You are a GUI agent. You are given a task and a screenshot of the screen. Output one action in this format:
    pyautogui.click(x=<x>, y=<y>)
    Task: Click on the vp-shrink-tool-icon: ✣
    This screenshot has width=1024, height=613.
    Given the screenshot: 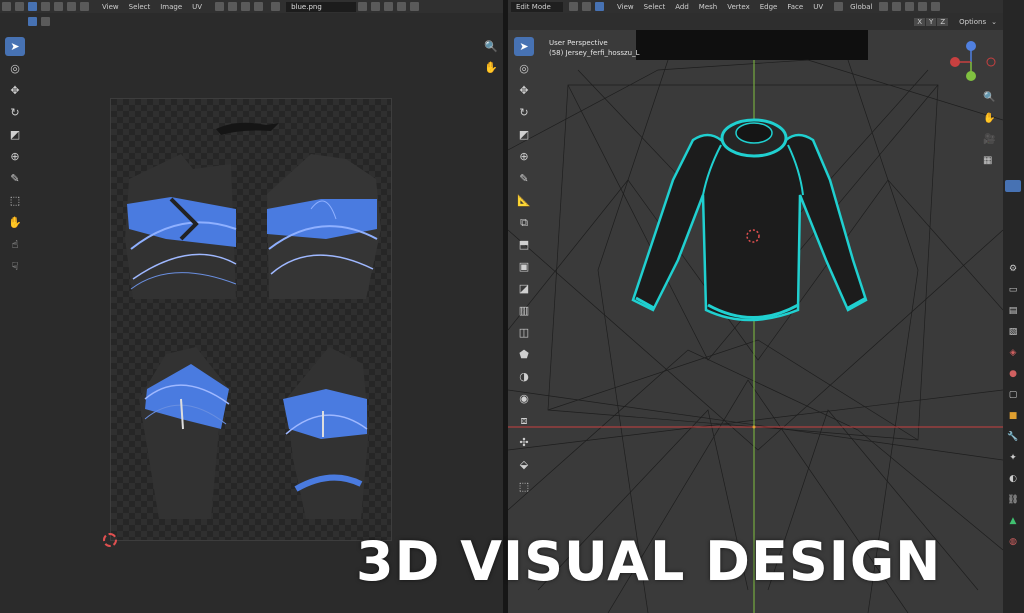 What is the action you would take?
    pyautogui.click(x=524, y=442)
    